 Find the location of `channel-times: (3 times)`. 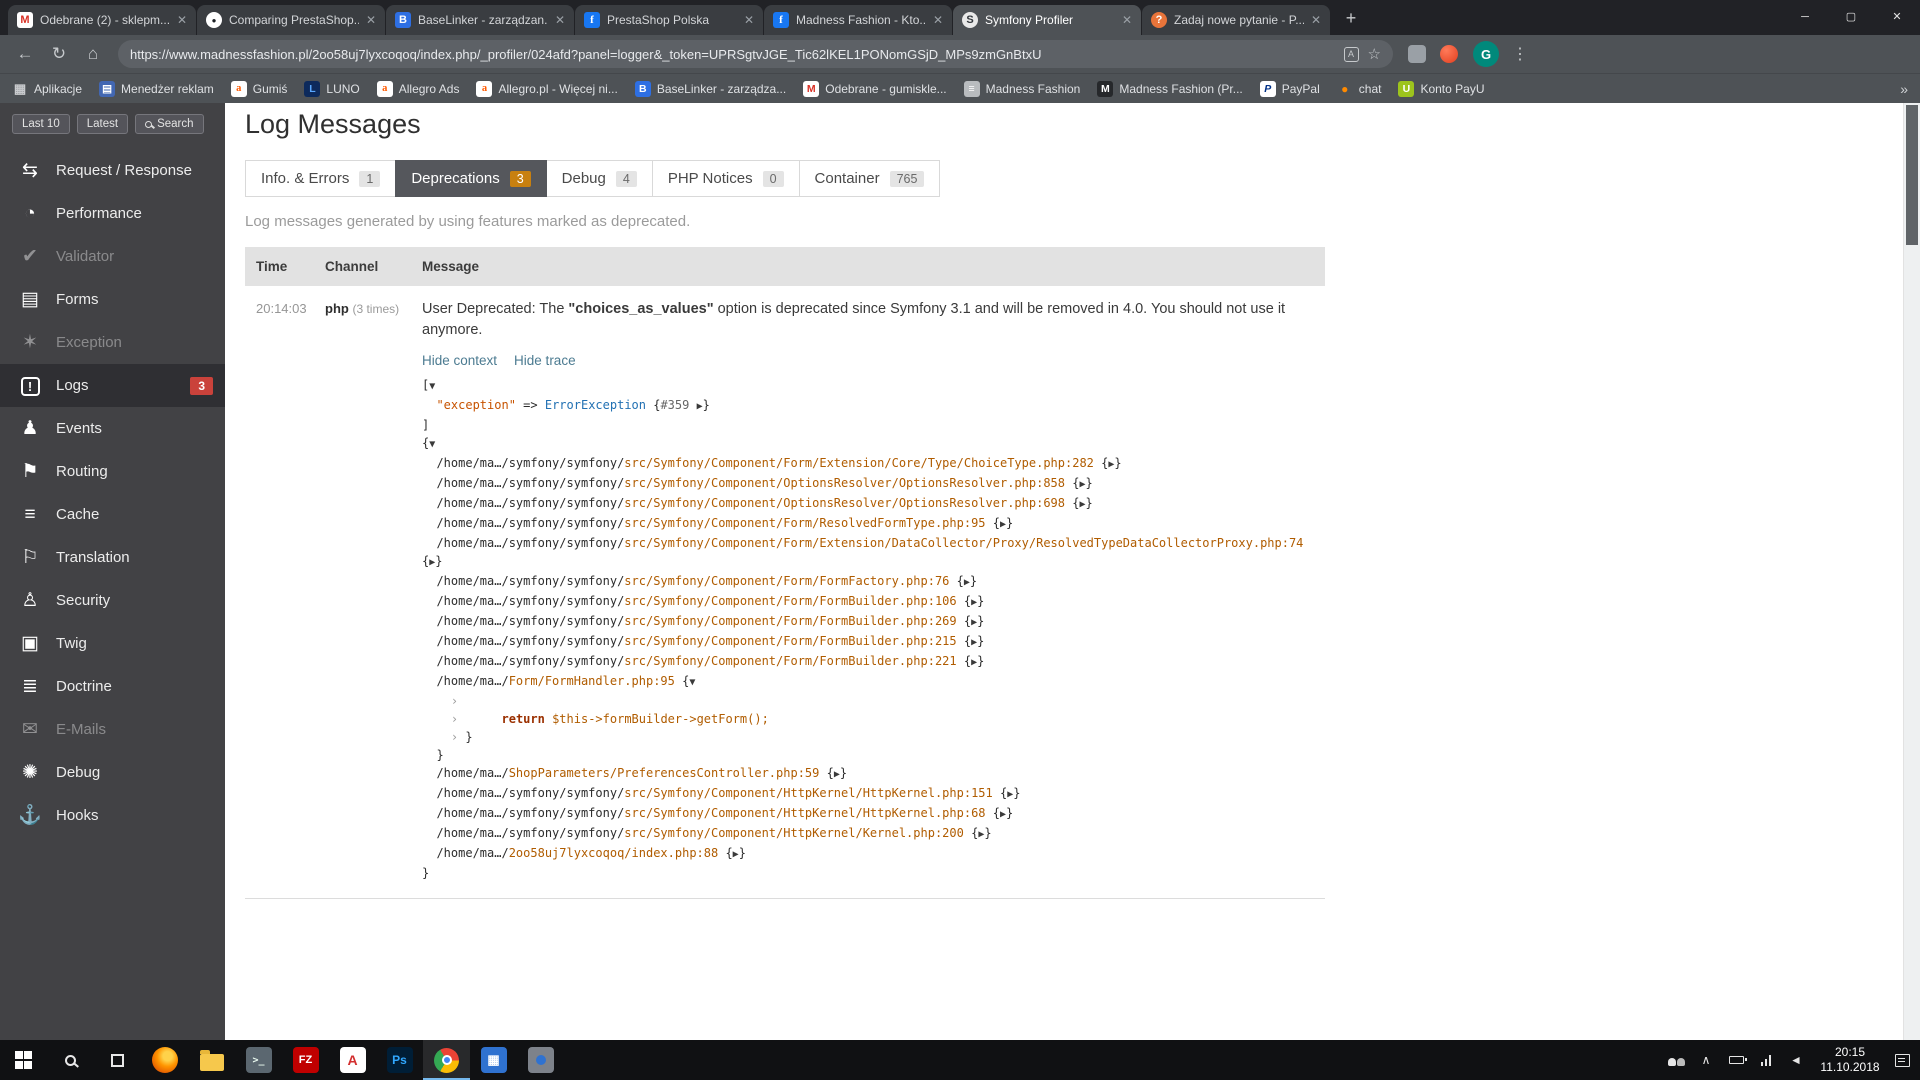

channel-times: (3 times) is located at coordinates (376, 309).